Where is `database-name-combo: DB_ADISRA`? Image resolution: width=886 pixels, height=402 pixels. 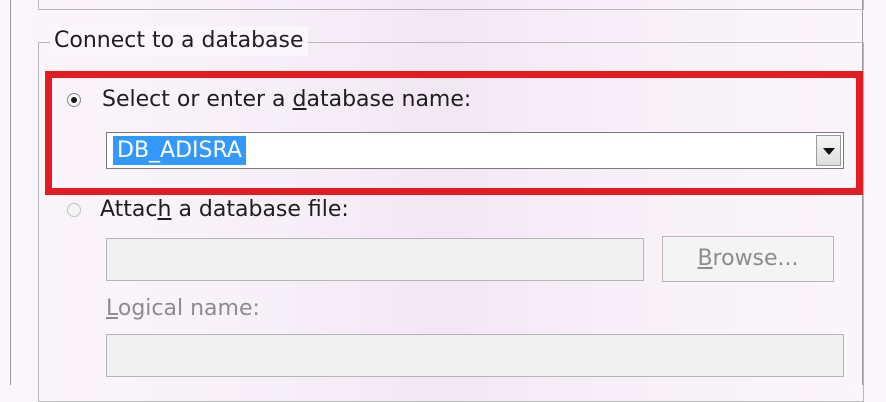 database-name-combo: DB_ADISRA is located at coordinates (475, 150).